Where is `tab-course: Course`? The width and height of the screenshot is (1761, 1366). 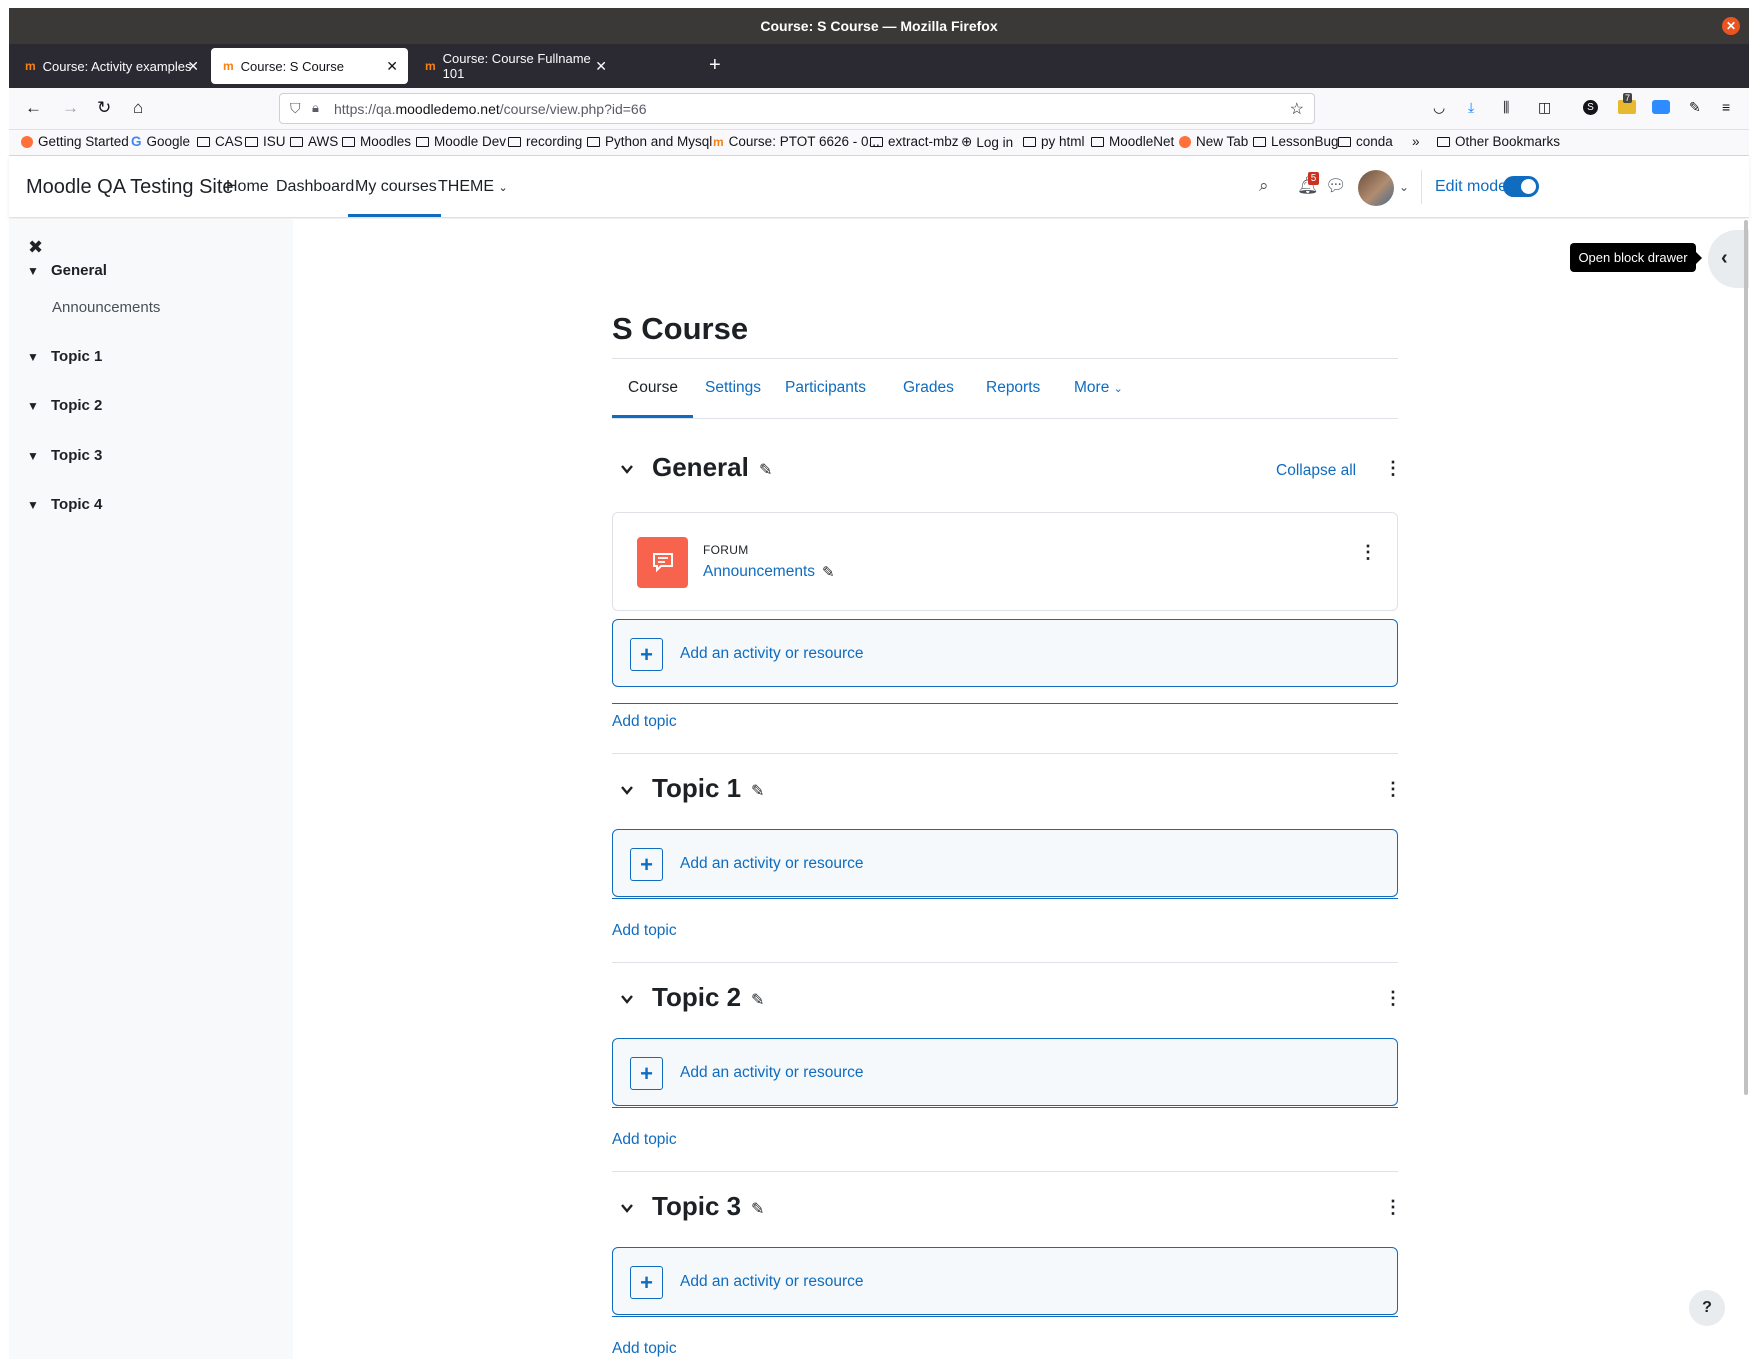 tab-course: Course is located at coordinates (653, 388).